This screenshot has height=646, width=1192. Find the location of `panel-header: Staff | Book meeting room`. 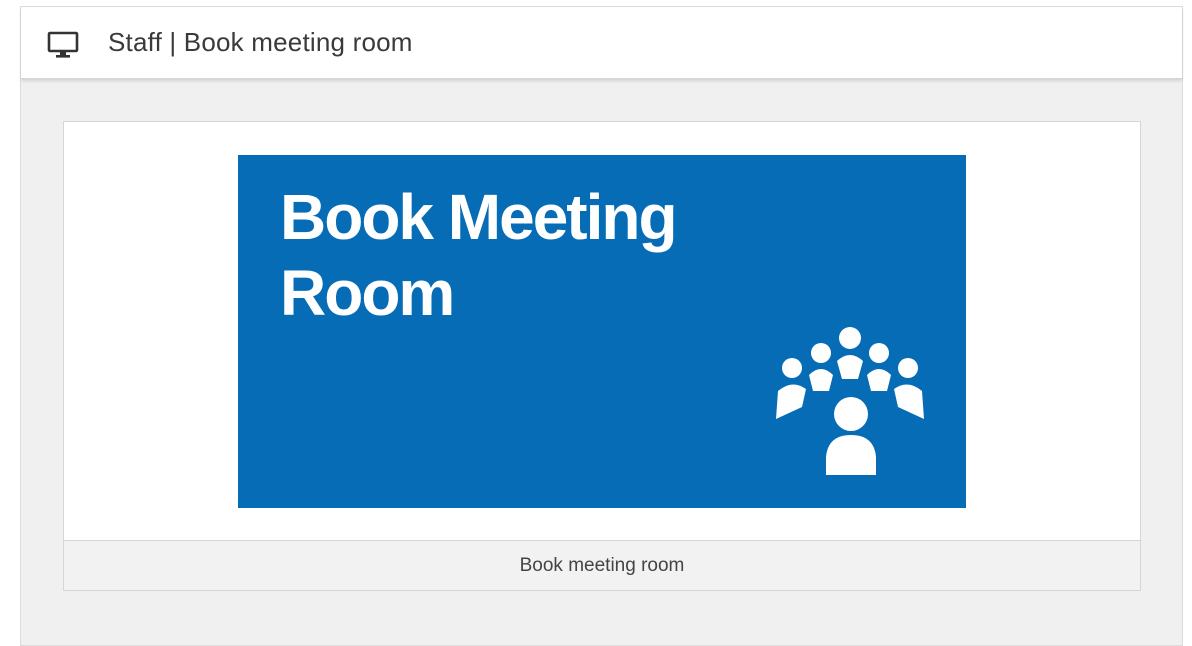

panel-header: Staff | Book meeting room is located at coordinates (601, 43).